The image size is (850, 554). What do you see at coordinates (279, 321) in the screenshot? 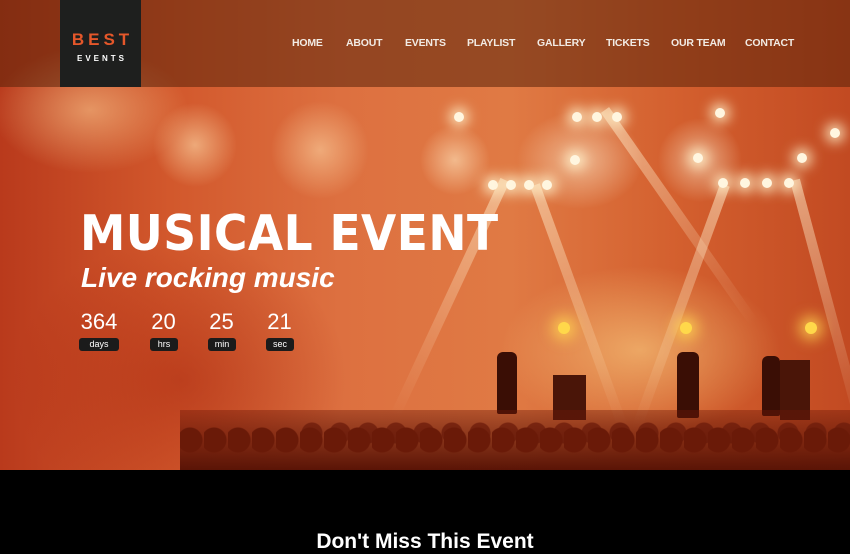
I see `countdown-value: 21` at bounding box center [279, 321].